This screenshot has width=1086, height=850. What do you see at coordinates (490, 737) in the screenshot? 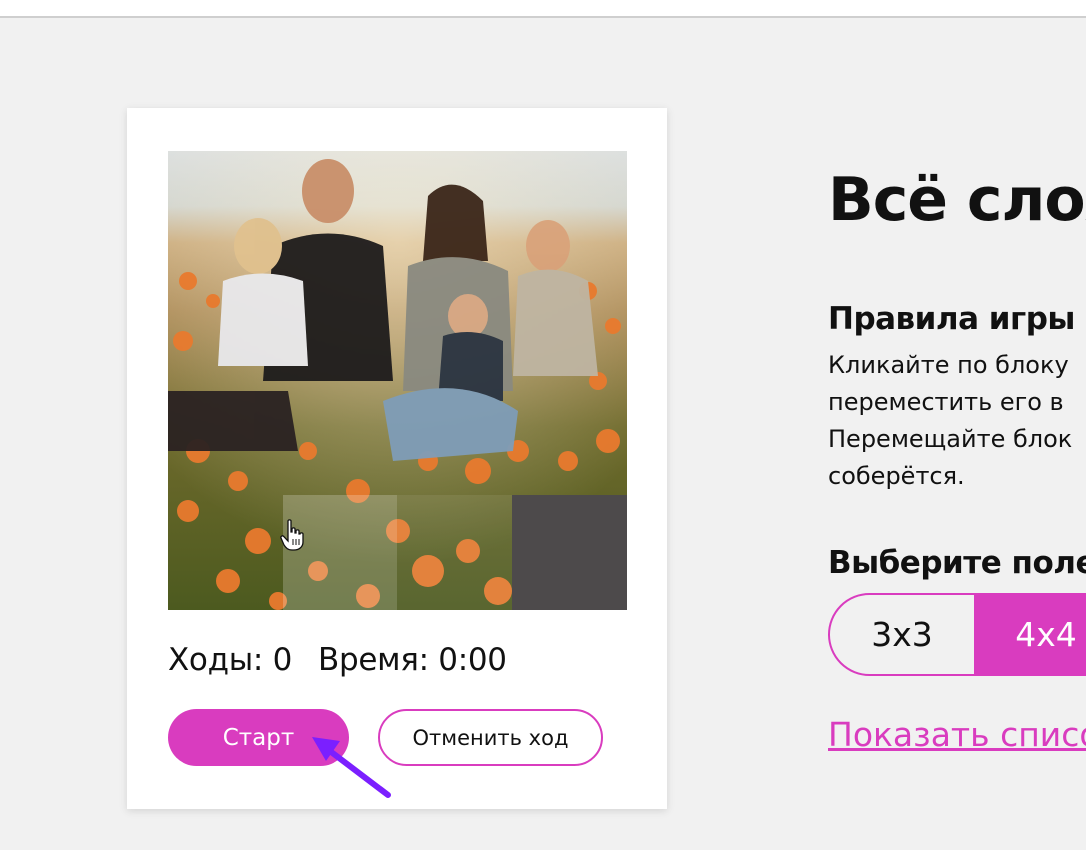
I see `undo-move-button: Отменить ход` at bounding box center [490, 737].